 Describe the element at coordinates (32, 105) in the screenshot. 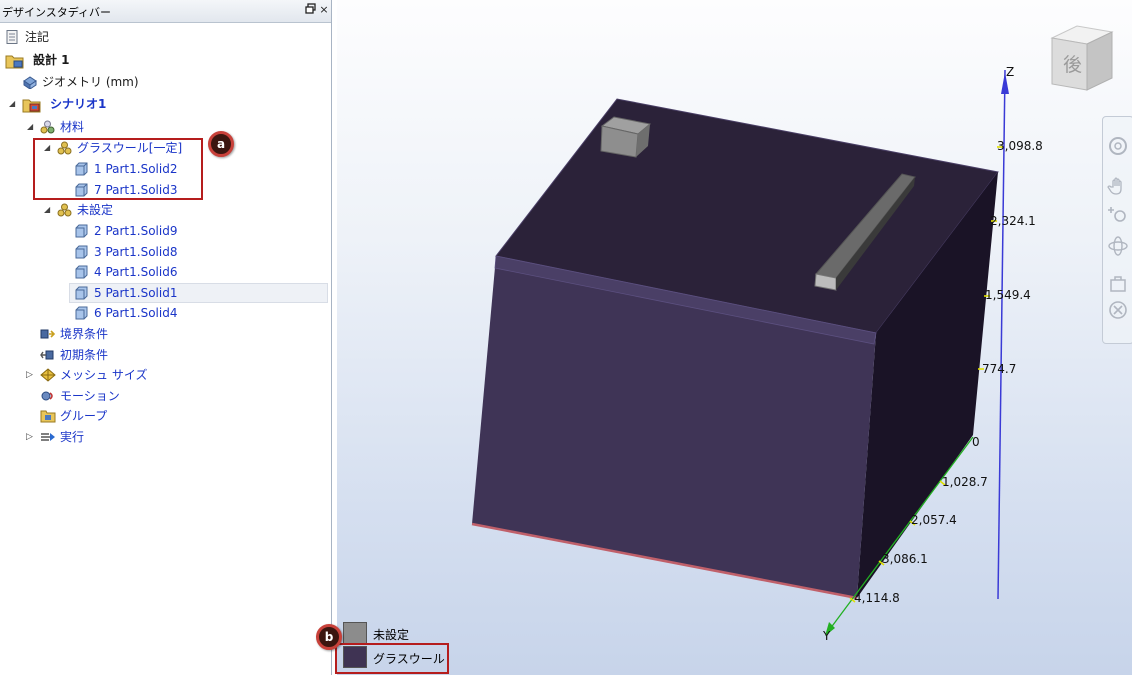

I see `scenario-icon` at that location.